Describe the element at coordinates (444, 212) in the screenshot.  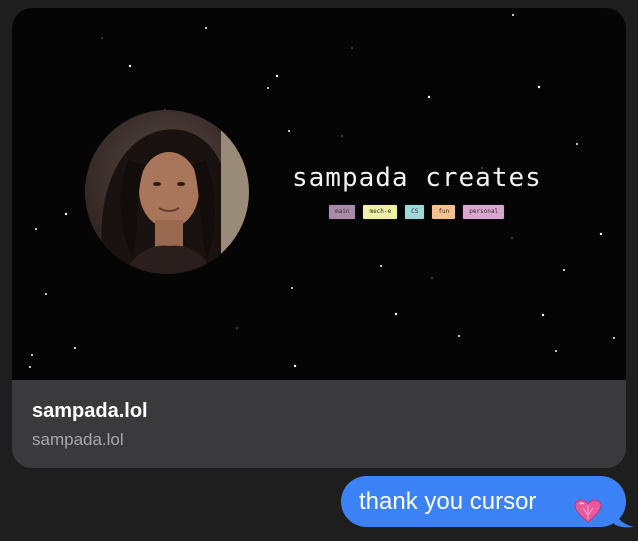
I see `tag-fun: fun` at that location.